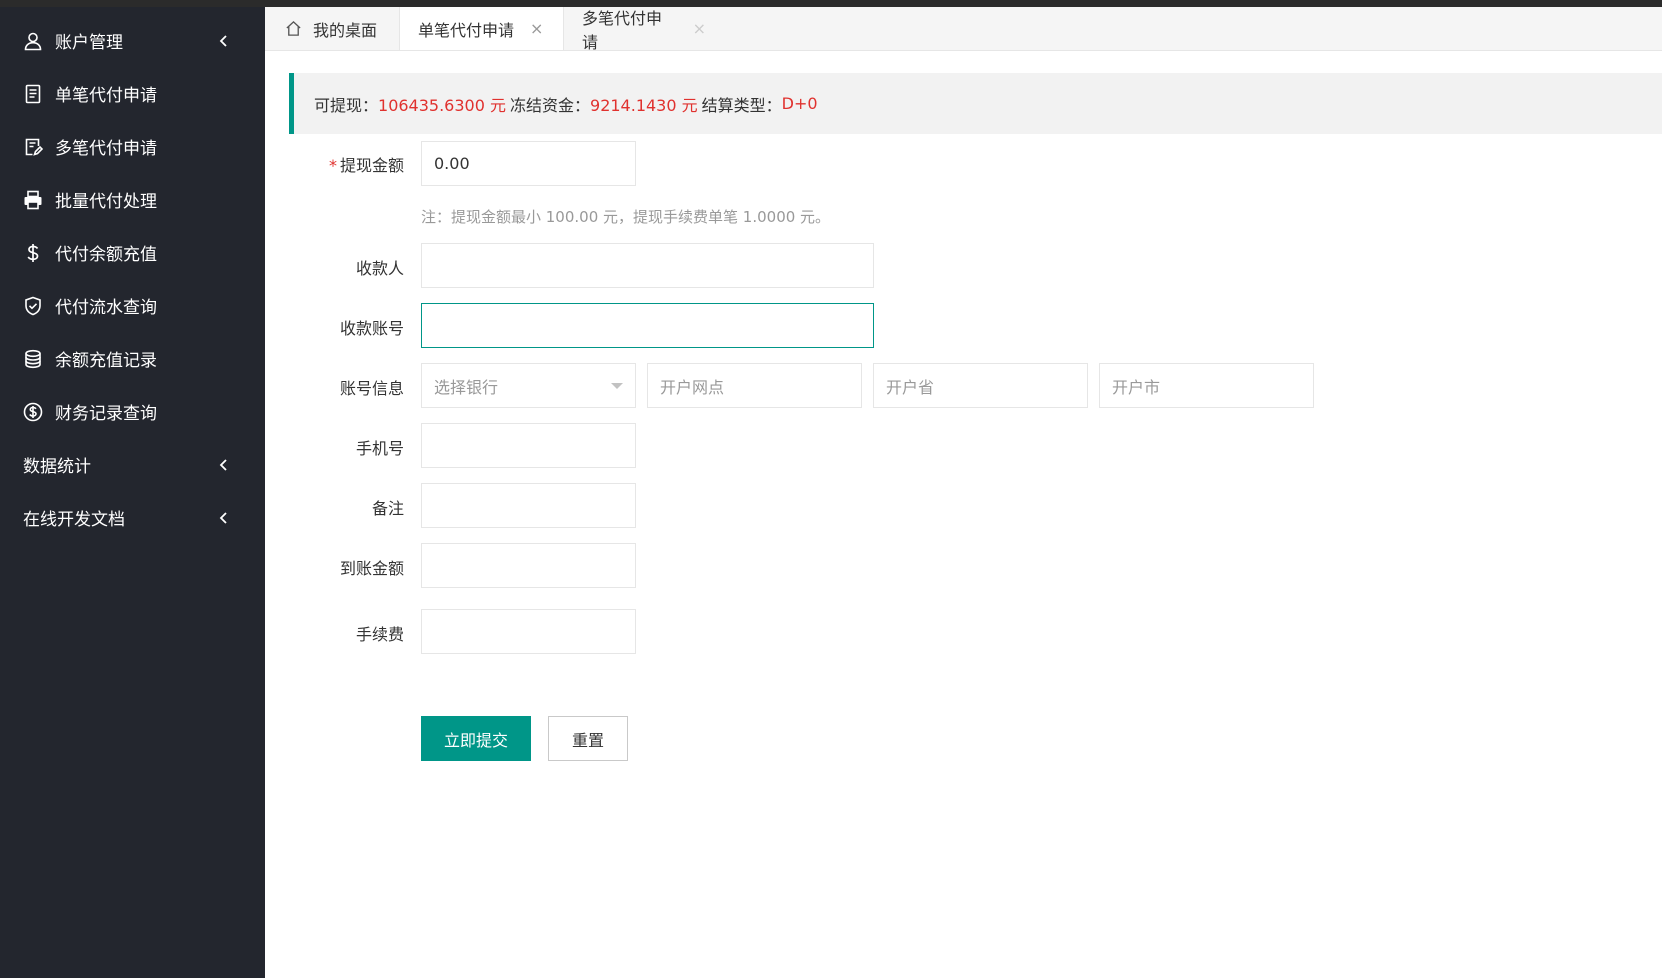 This screenshot has height=978, width=1662. I want to click on required-mark: *, so click(332, 165).